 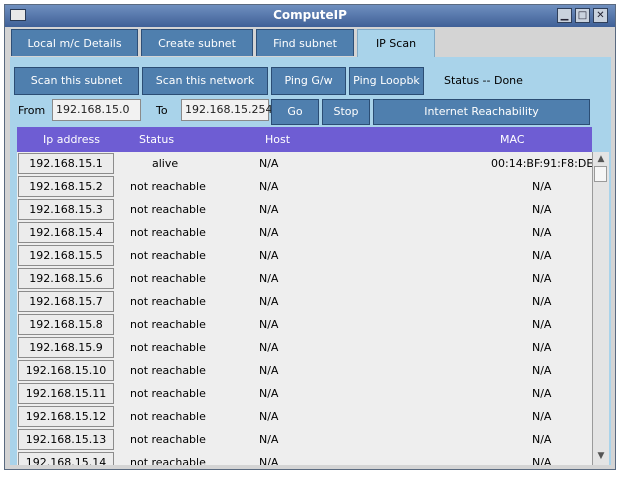 What do you see at coordinates (308, 81) in the screenshot?
I see `ping-gateway-button: Ping G/w` at bounding box center [308, 81].